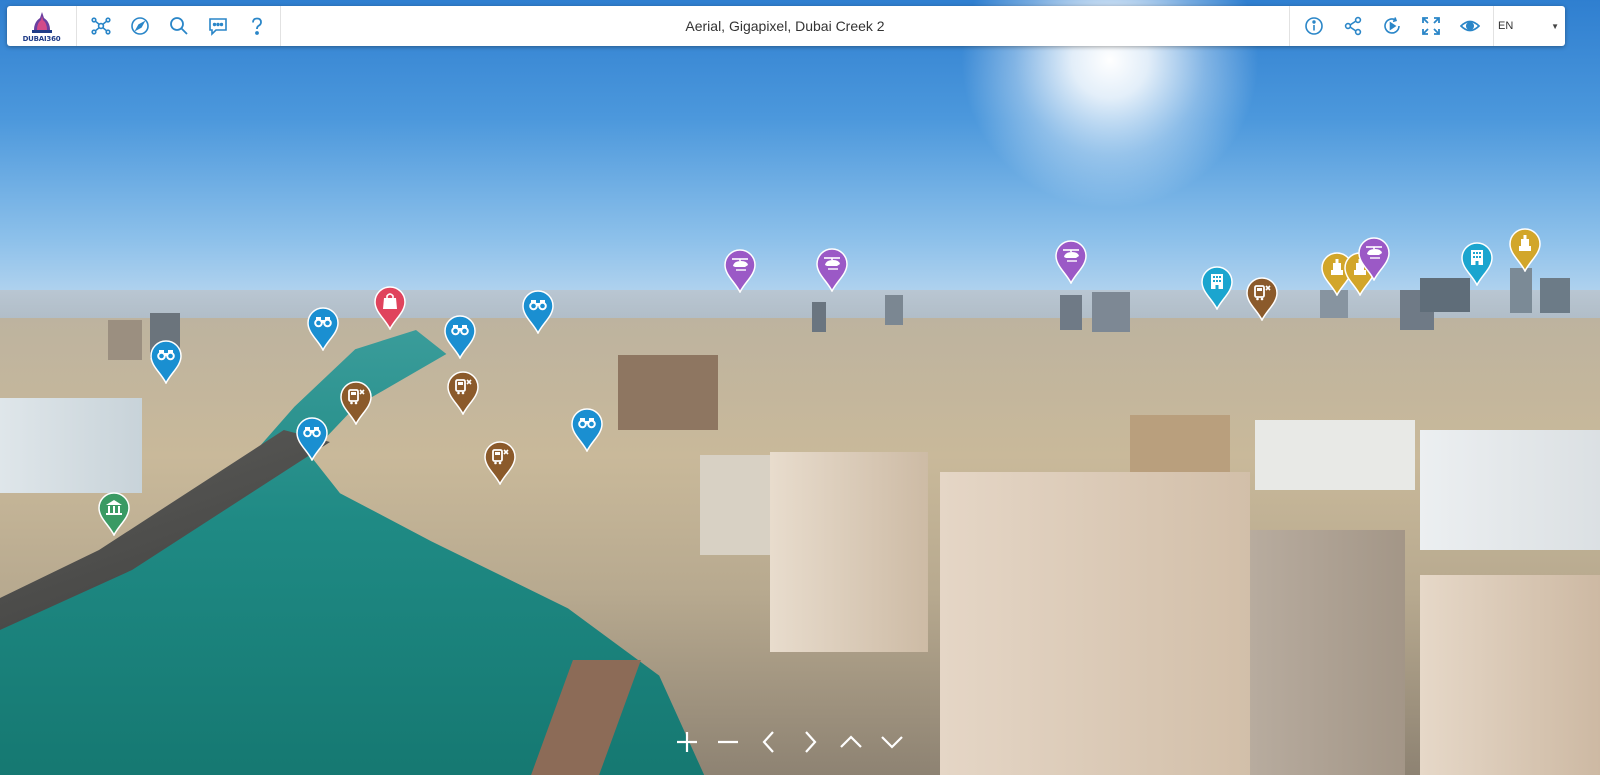 Image resolution: width=1600 pixels, height=775 pixels. I want to click on pan-down-button, so click(891, 742).